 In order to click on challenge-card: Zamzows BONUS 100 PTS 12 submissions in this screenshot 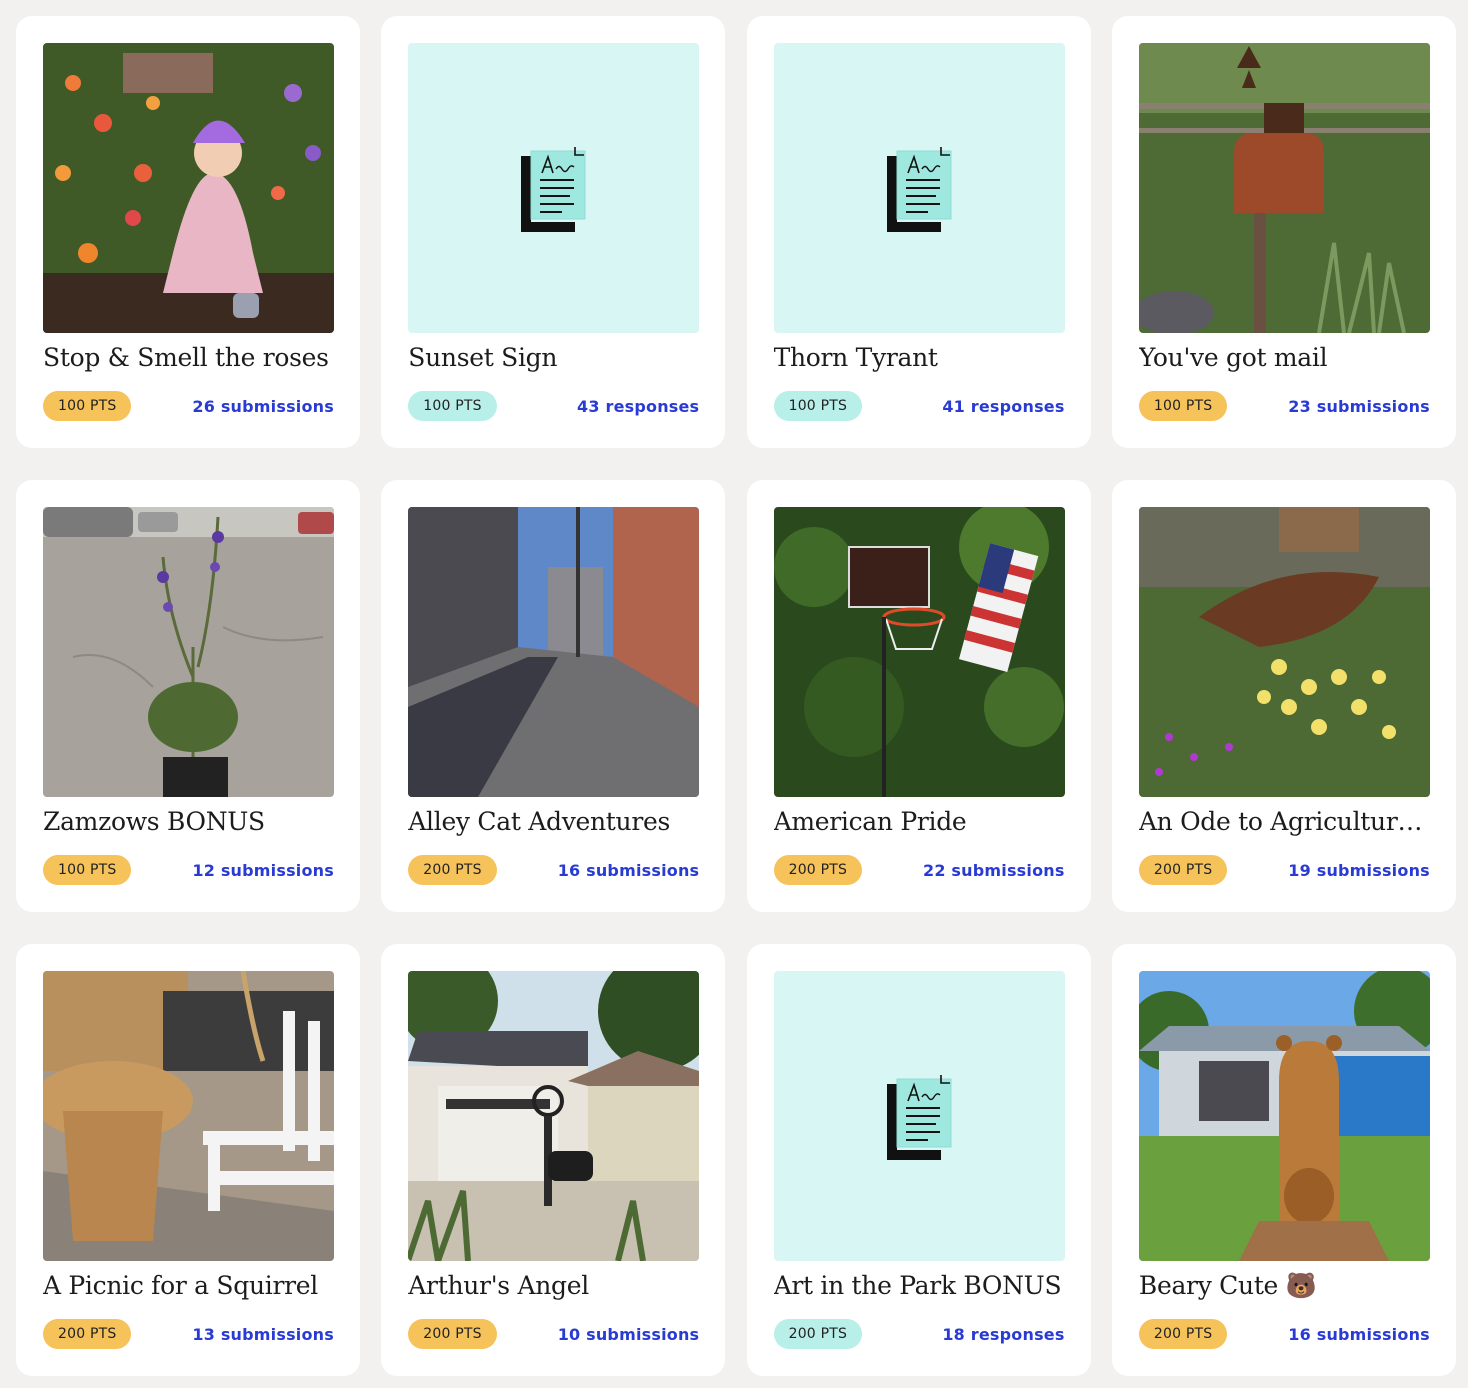, I will do `click(188, 696)`.